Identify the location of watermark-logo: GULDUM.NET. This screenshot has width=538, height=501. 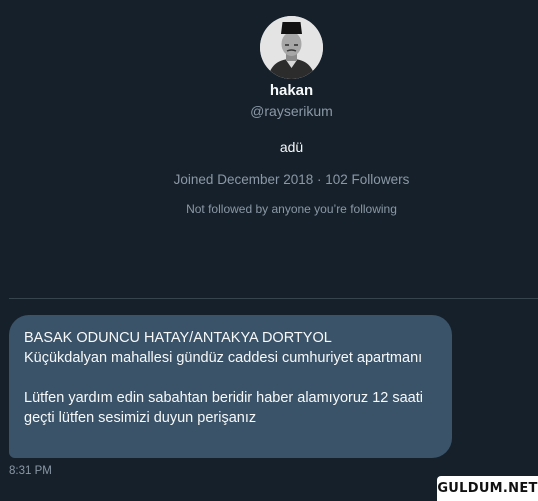
(487, 488).